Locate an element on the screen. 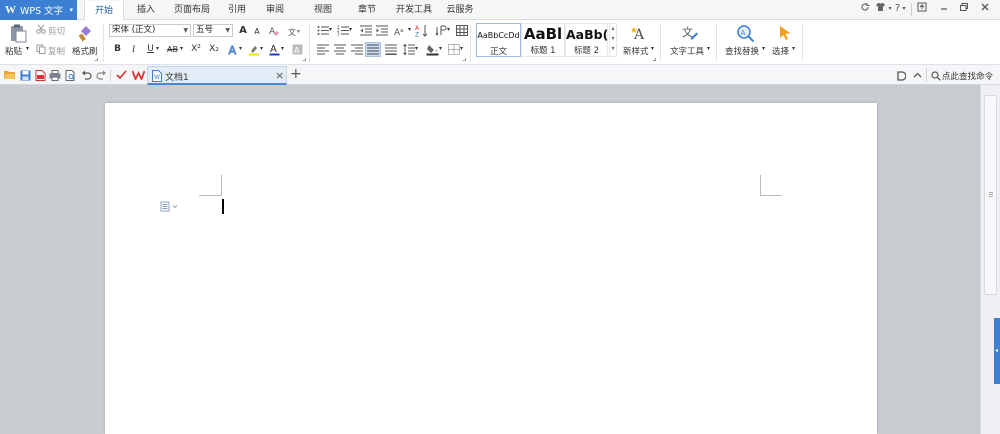  new-style-dropdown-icon: ▾ is located at coordinates (652, 48).